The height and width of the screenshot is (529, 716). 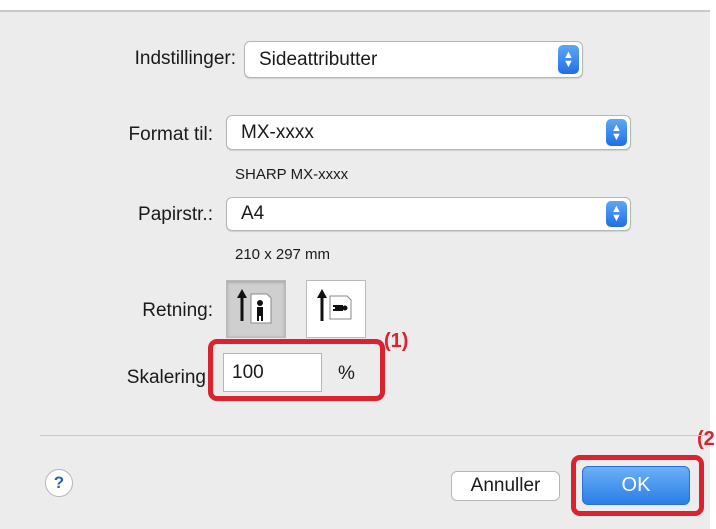 I want to click on format-label: Format til:, so click(x=170, y=134).